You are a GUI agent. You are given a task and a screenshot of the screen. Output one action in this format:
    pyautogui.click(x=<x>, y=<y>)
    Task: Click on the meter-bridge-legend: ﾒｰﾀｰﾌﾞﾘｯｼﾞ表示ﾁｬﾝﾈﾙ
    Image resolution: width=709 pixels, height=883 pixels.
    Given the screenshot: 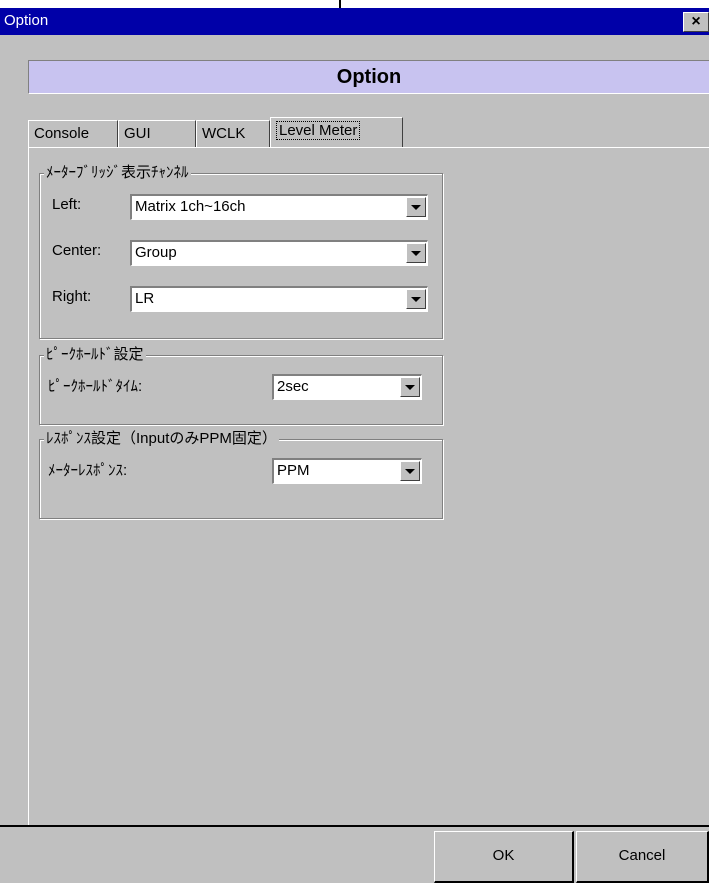 What is the action you would take?
    pyautogui.click(x=117, y=173)
    